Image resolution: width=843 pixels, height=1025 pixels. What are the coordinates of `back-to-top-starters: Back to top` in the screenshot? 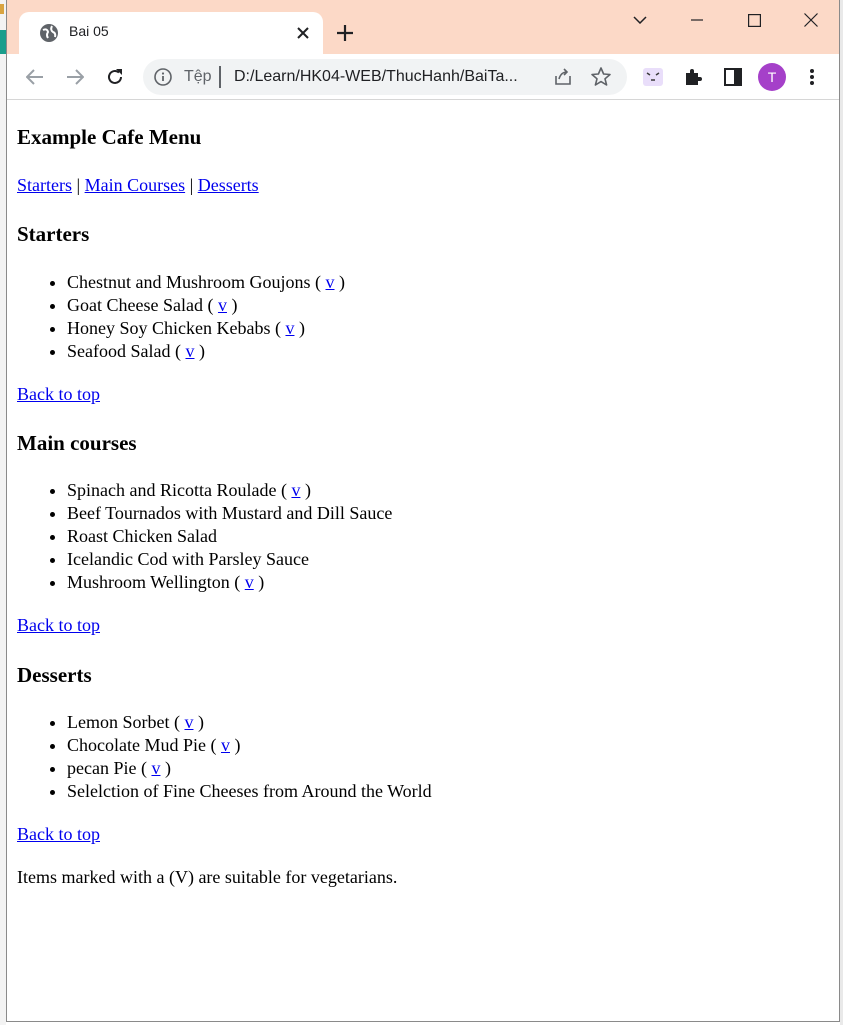 It's located at (58, 394).